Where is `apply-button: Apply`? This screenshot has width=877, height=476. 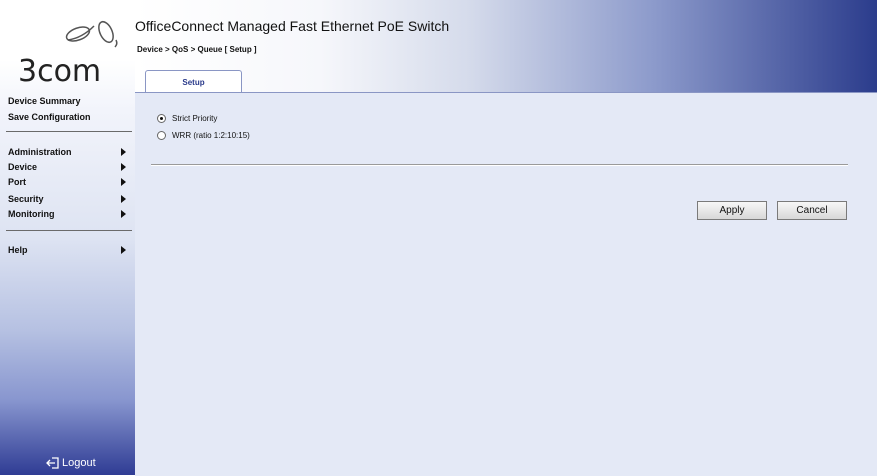 apply-button: Apply is located at coordinates (732, 210).